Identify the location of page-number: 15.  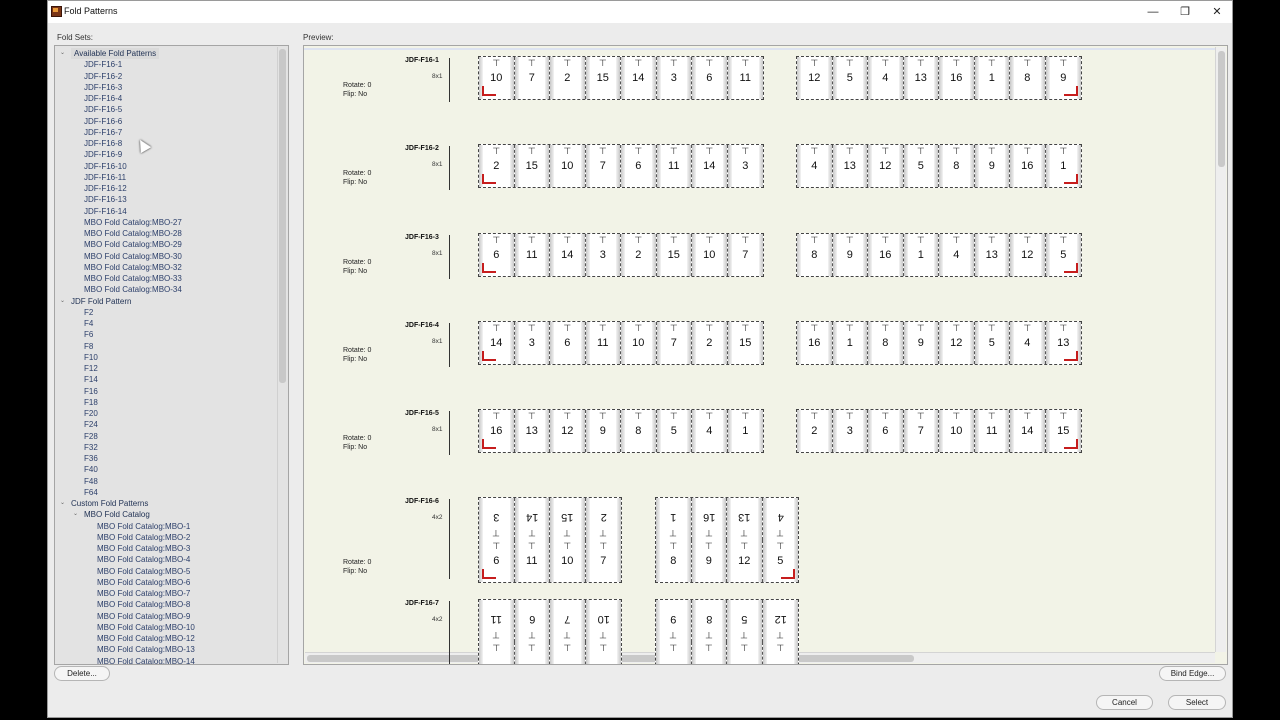
(1063, 431).